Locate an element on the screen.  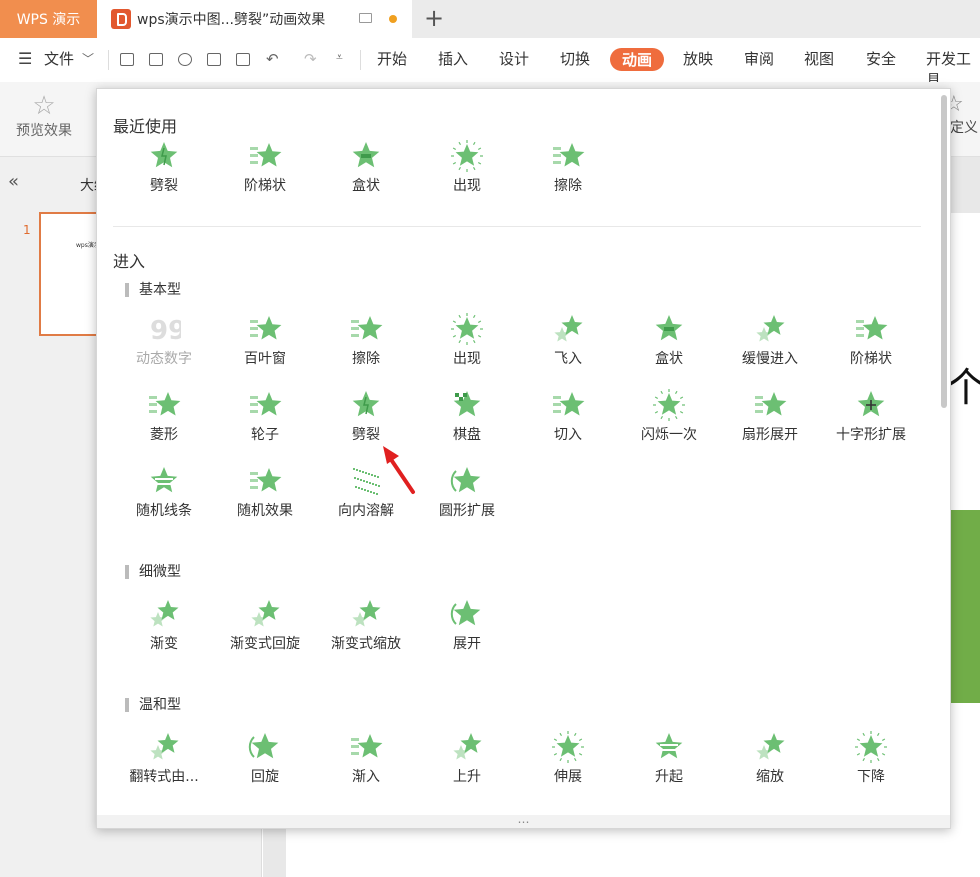
undo-icon: ↶ is located at coordinates (272, 59).